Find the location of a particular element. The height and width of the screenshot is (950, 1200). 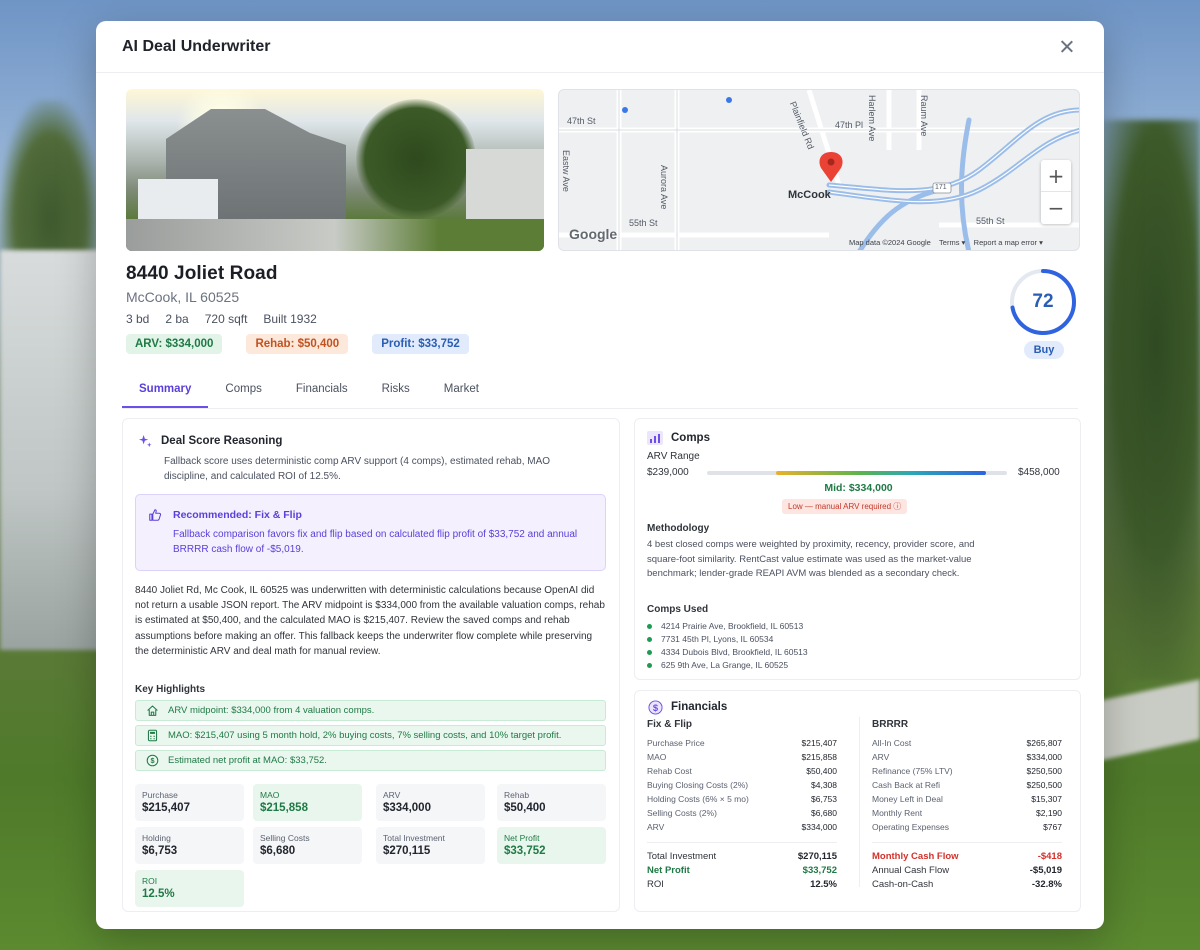

metric-roi: ROI 12.5% is located at coordinates (189, 888).